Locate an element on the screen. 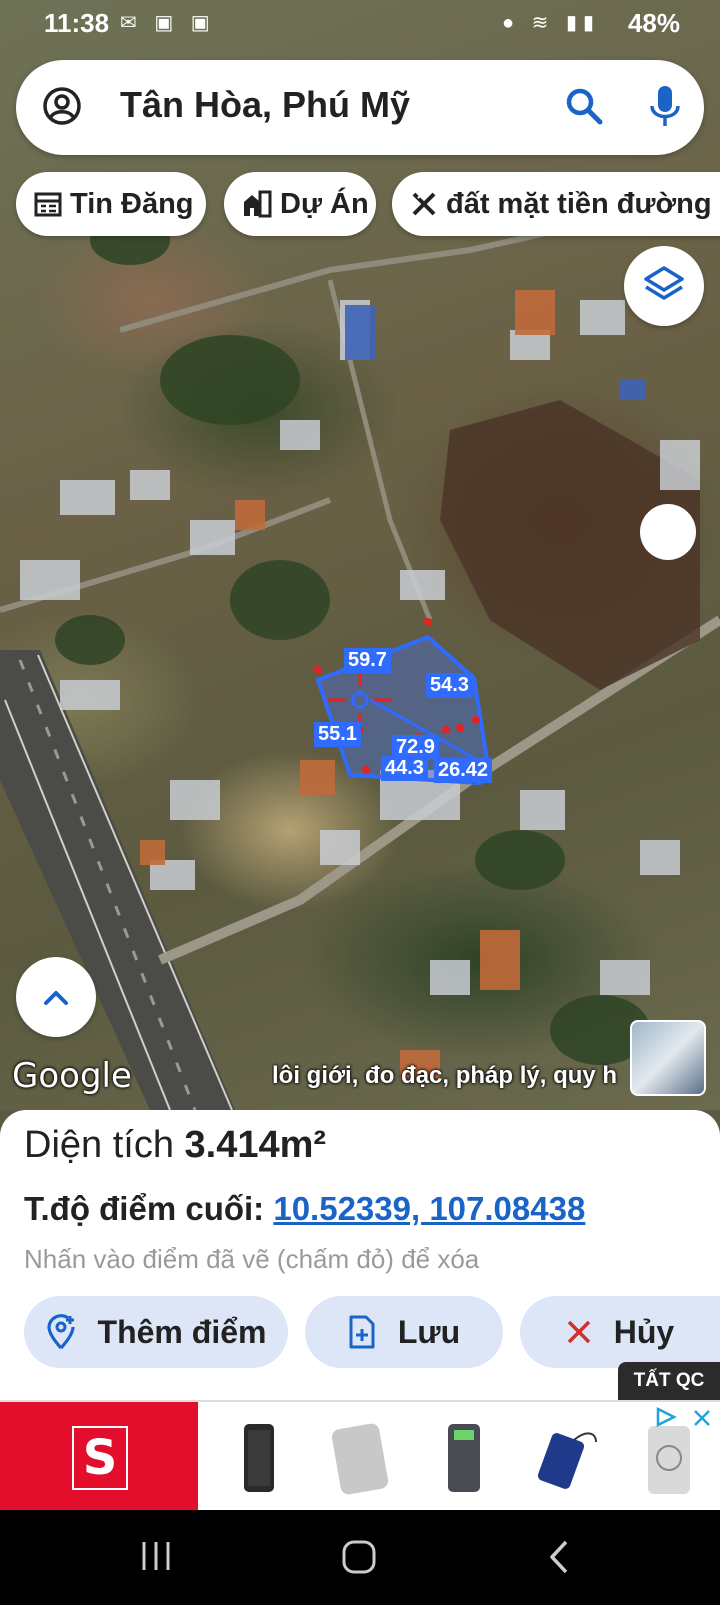  home-icon is located at coordinates (359, 1557).